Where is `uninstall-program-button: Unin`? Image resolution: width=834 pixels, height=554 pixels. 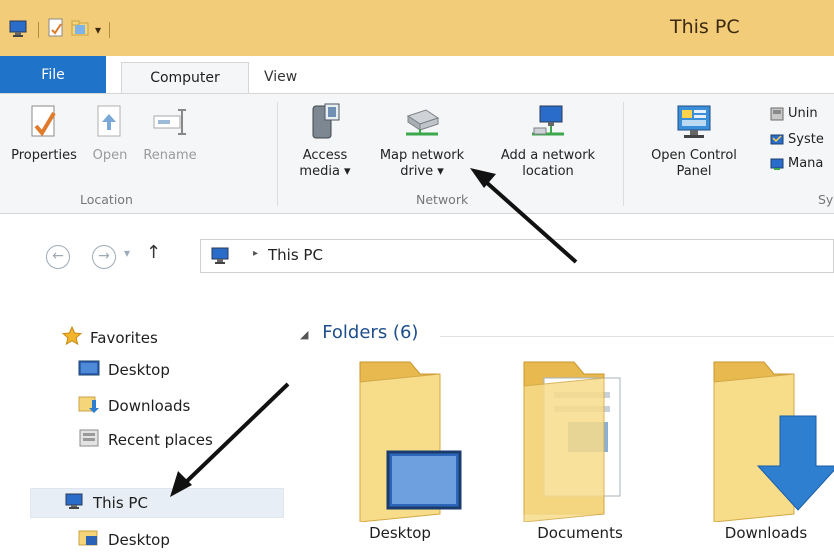
uninstall-program-button: Unin is located at coordinates (794, 113).